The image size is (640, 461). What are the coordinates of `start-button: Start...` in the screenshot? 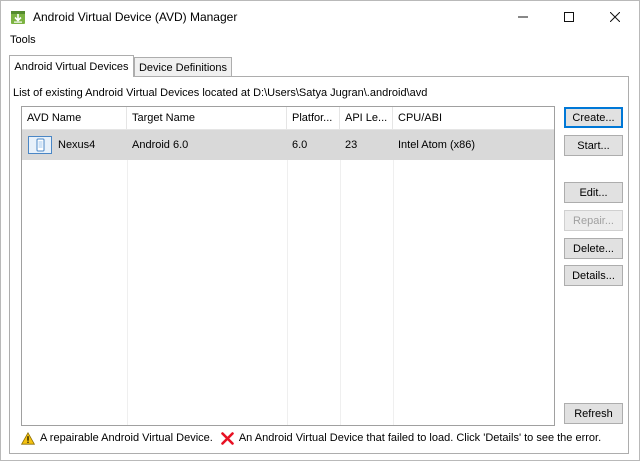 It's located at (593, 145).